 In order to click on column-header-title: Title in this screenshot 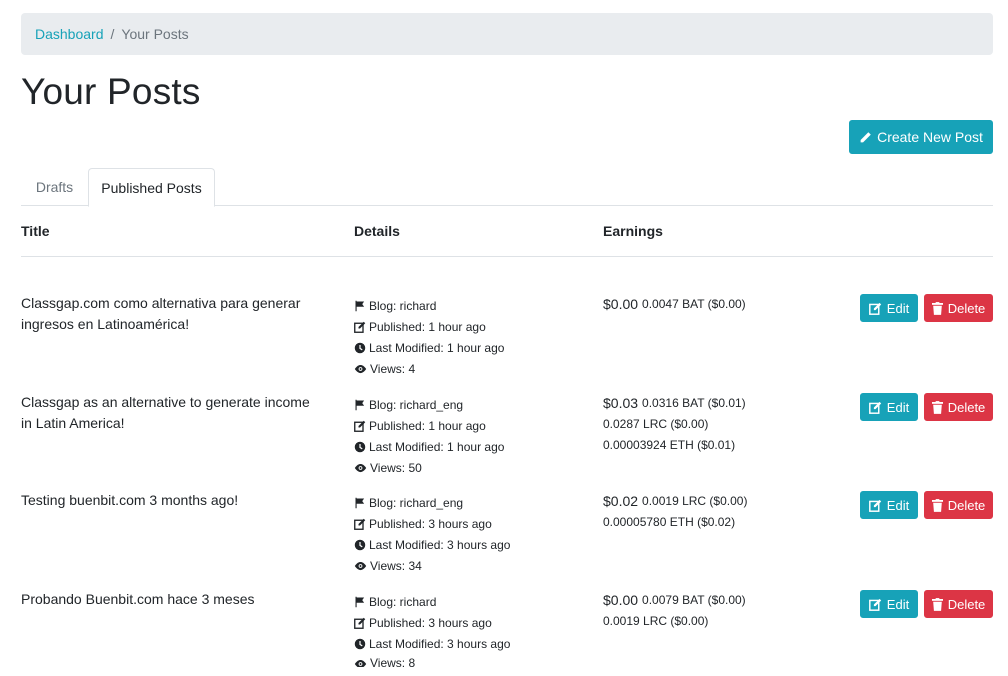, I will do `click(35, 231)`.